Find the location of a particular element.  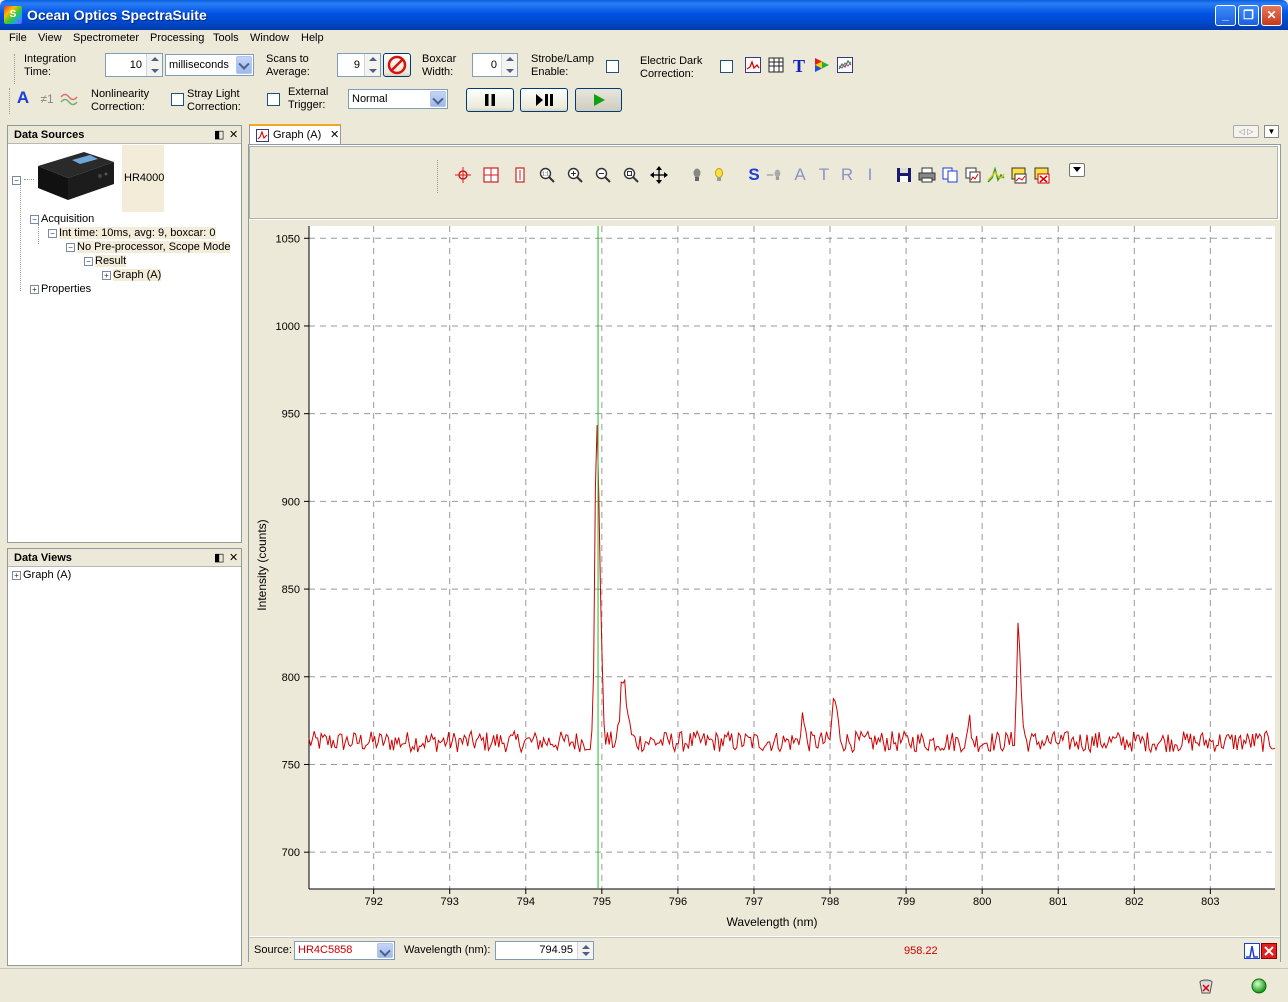

menu-view: View is located at coordinates (50, 38).